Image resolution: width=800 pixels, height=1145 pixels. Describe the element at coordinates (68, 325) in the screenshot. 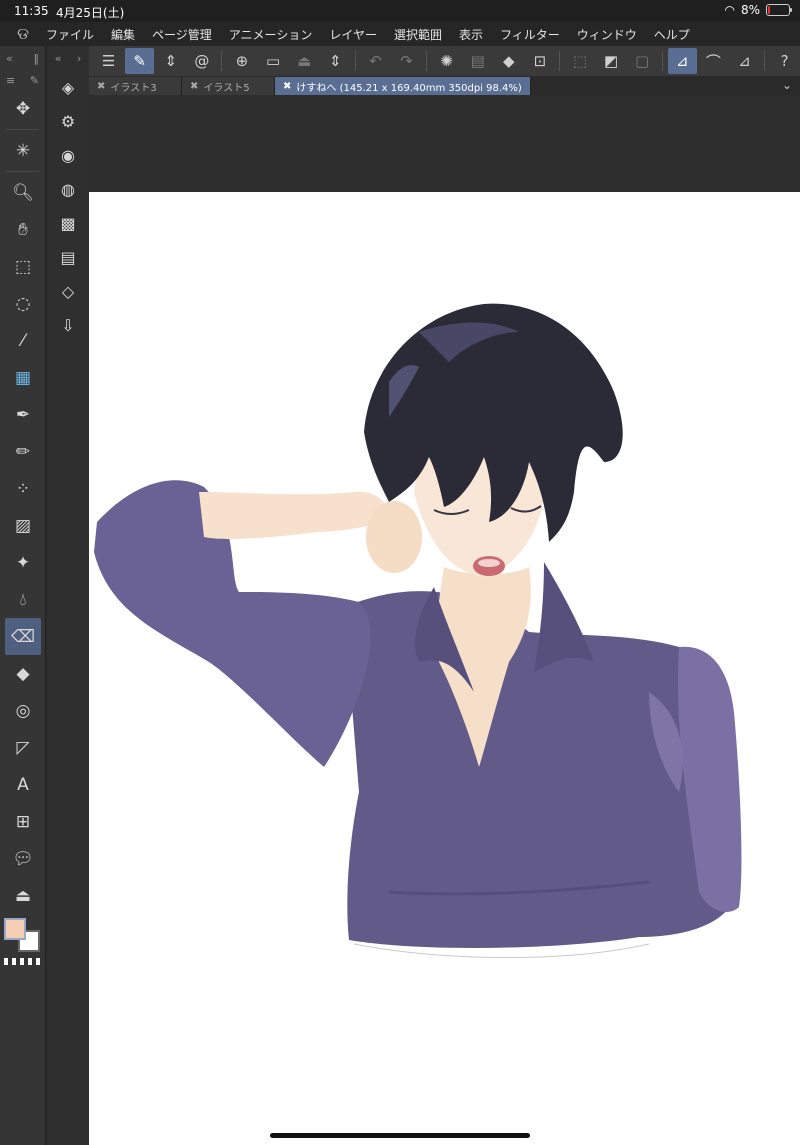

I see `import-icon: ⇩` at that location.